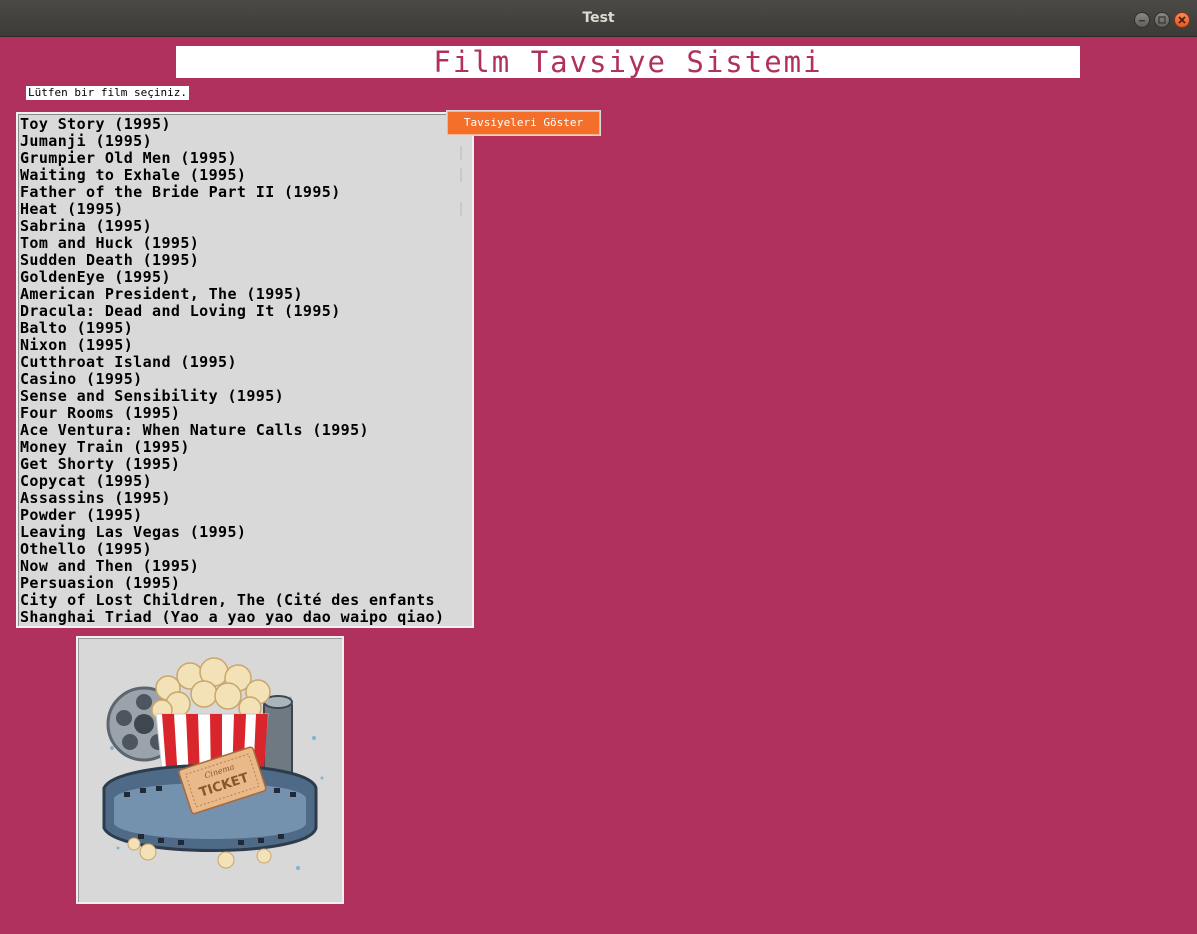 The height and width of the screenshot is (934, 1197). I want to click on movie-list-item: Dracula: Dead and Loving It (1995), so click(246, 311).